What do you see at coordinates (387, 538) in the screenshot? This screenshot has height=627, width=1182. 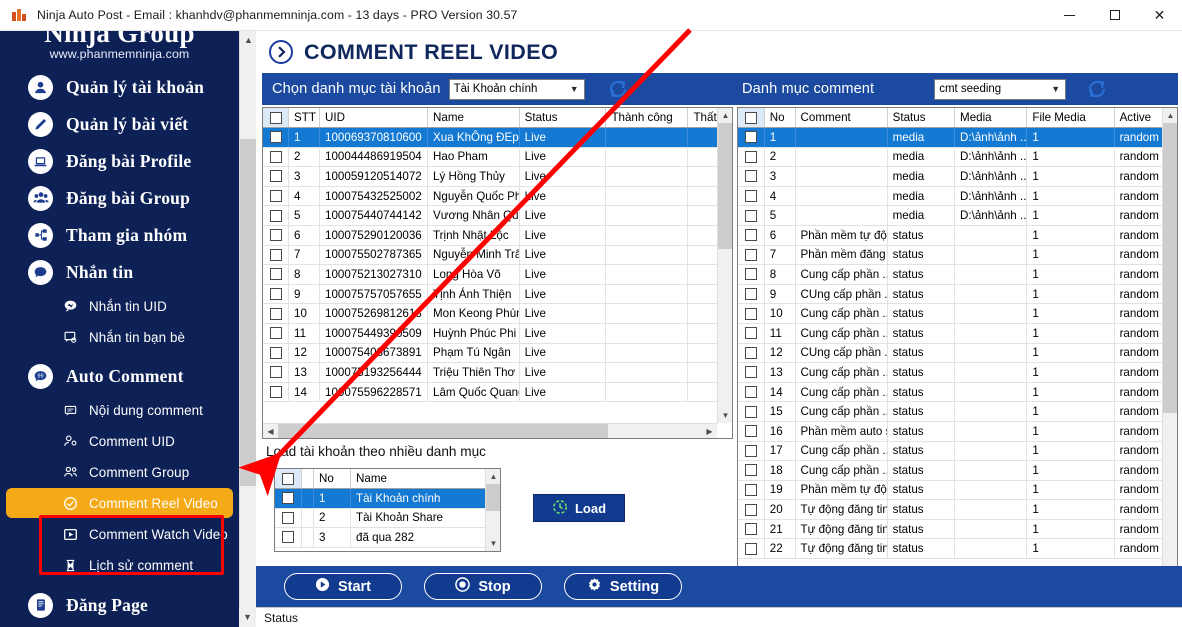 I see `table-row: 3 đã qua 282` at bounding box center [387, 538].